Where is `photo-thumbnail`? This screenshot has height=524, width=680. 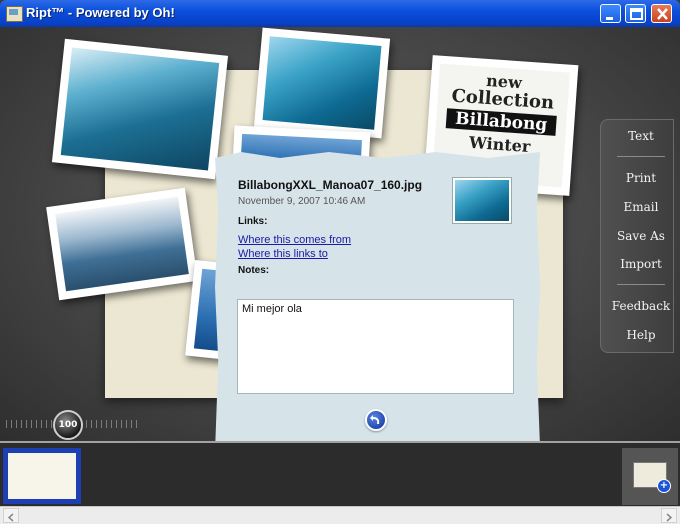 photo-thumbnail is located at coordinates (482, 200).